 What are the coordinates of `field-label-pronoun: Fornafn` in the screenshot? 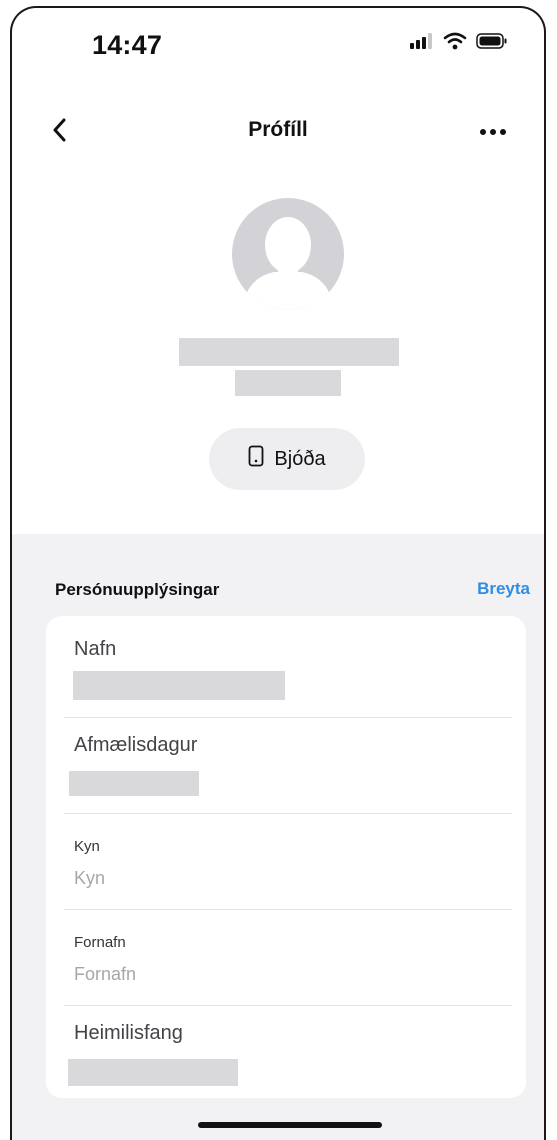 It's located at (100, 942).